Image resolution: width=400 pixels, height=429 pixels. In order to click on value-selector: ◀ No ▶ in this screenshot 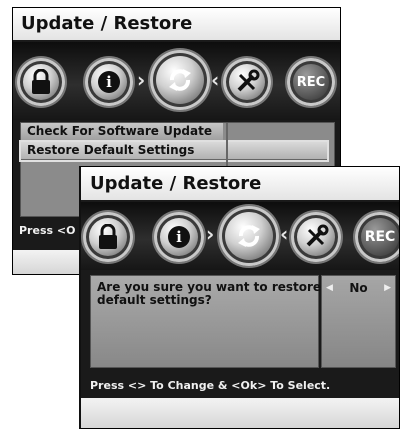, I will do `click(358, 288)`.